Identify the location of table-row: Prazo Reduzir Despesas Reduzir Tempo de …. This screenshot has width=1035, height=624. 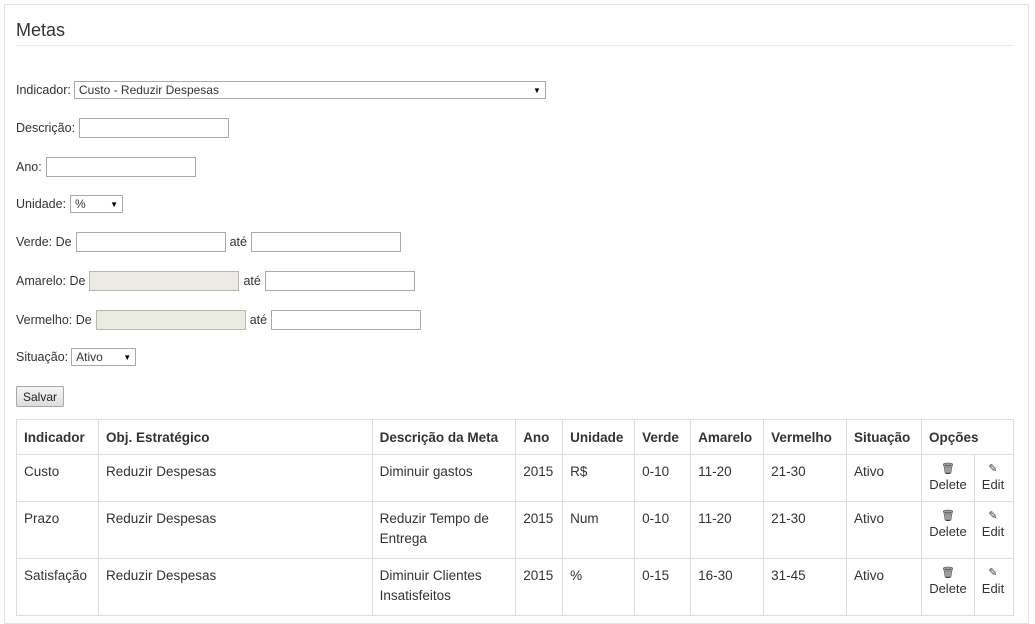
(515, 530).